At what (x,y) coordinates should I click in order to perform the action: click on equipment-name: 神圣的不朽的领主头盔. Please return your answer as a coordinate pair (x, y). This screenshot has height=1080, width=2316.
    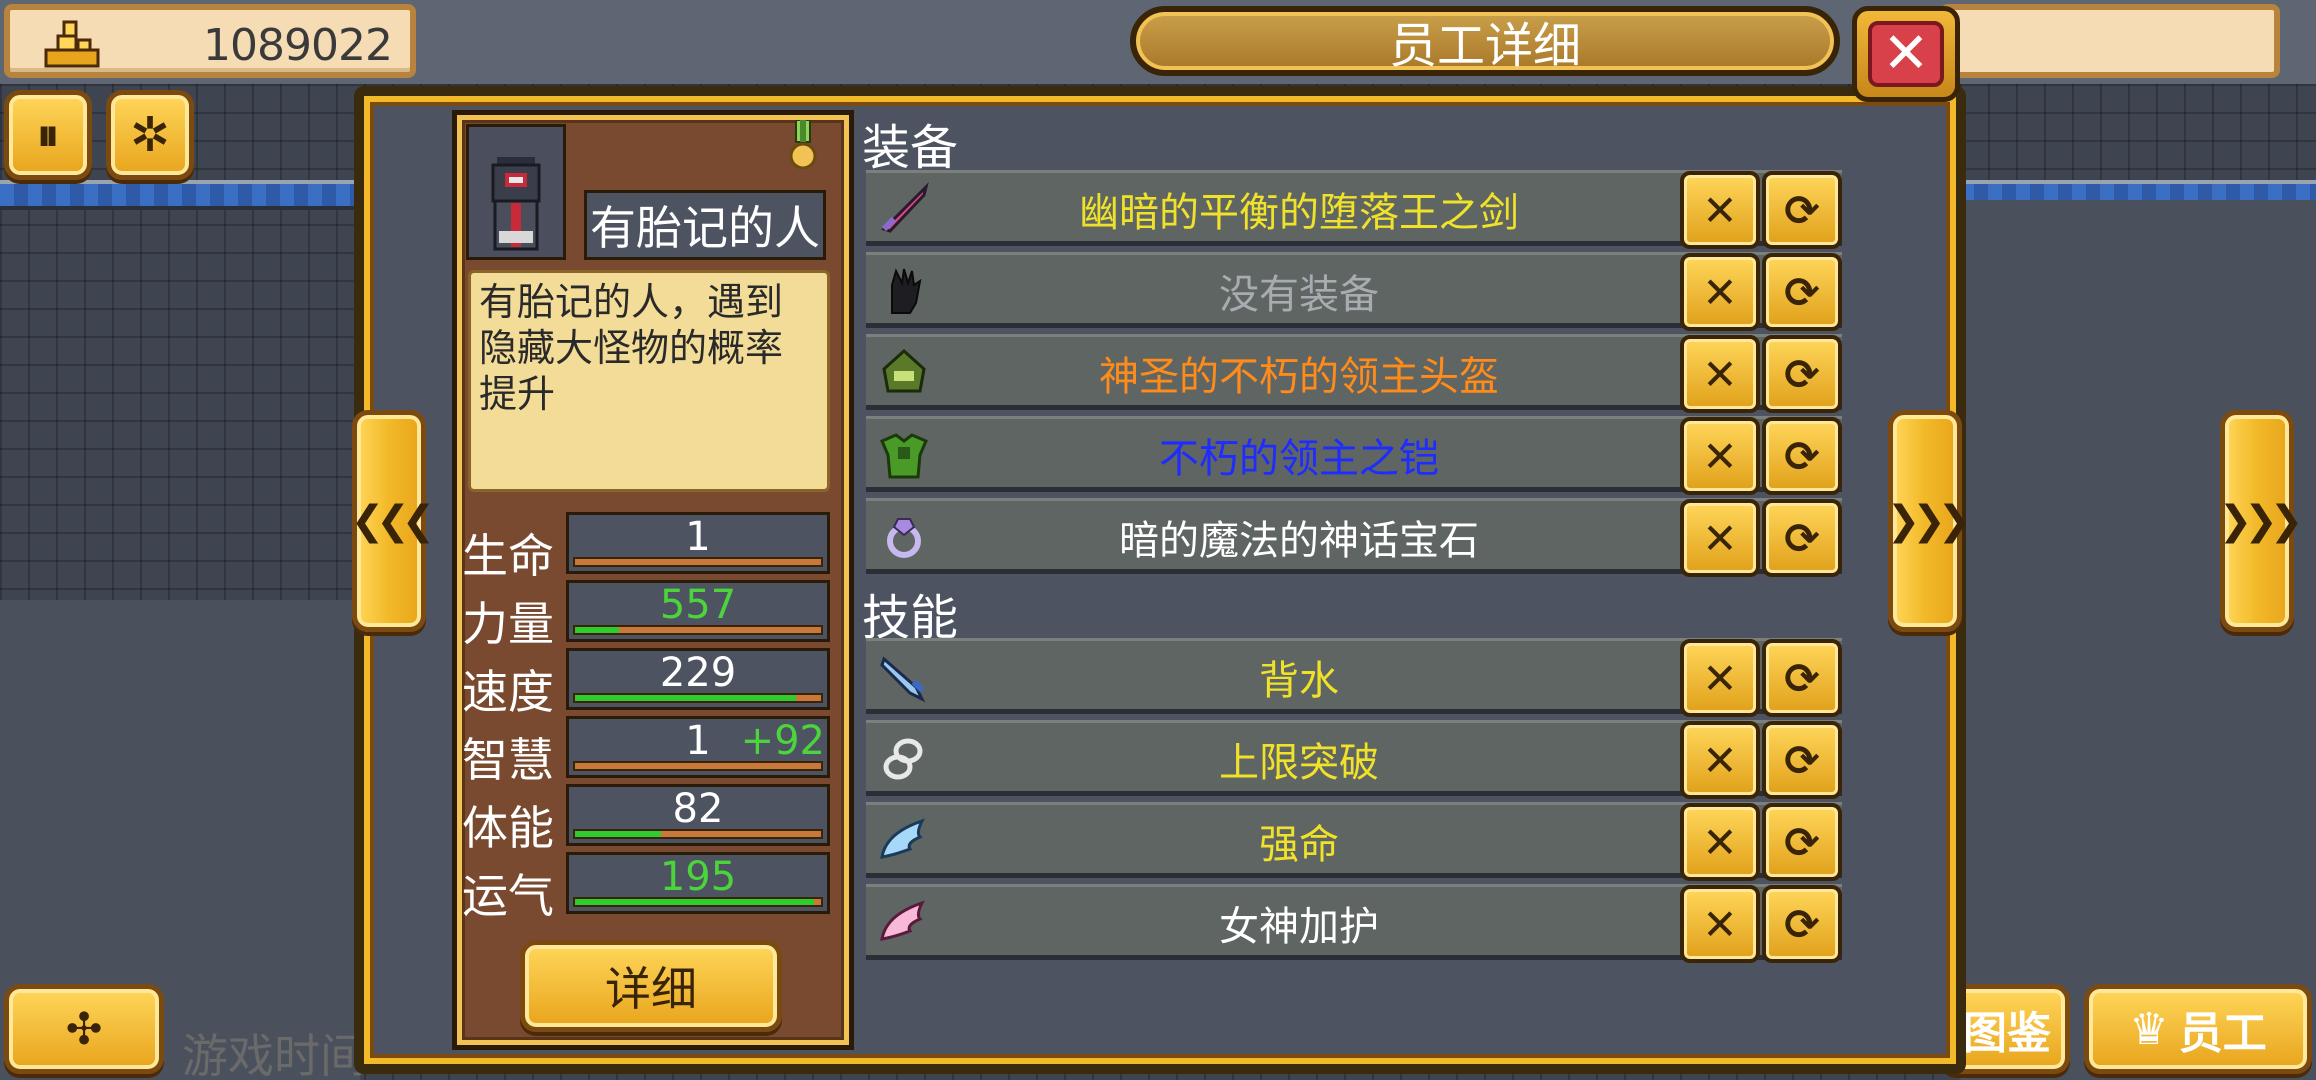
    Looking at the image, I should click on (1299, 377).